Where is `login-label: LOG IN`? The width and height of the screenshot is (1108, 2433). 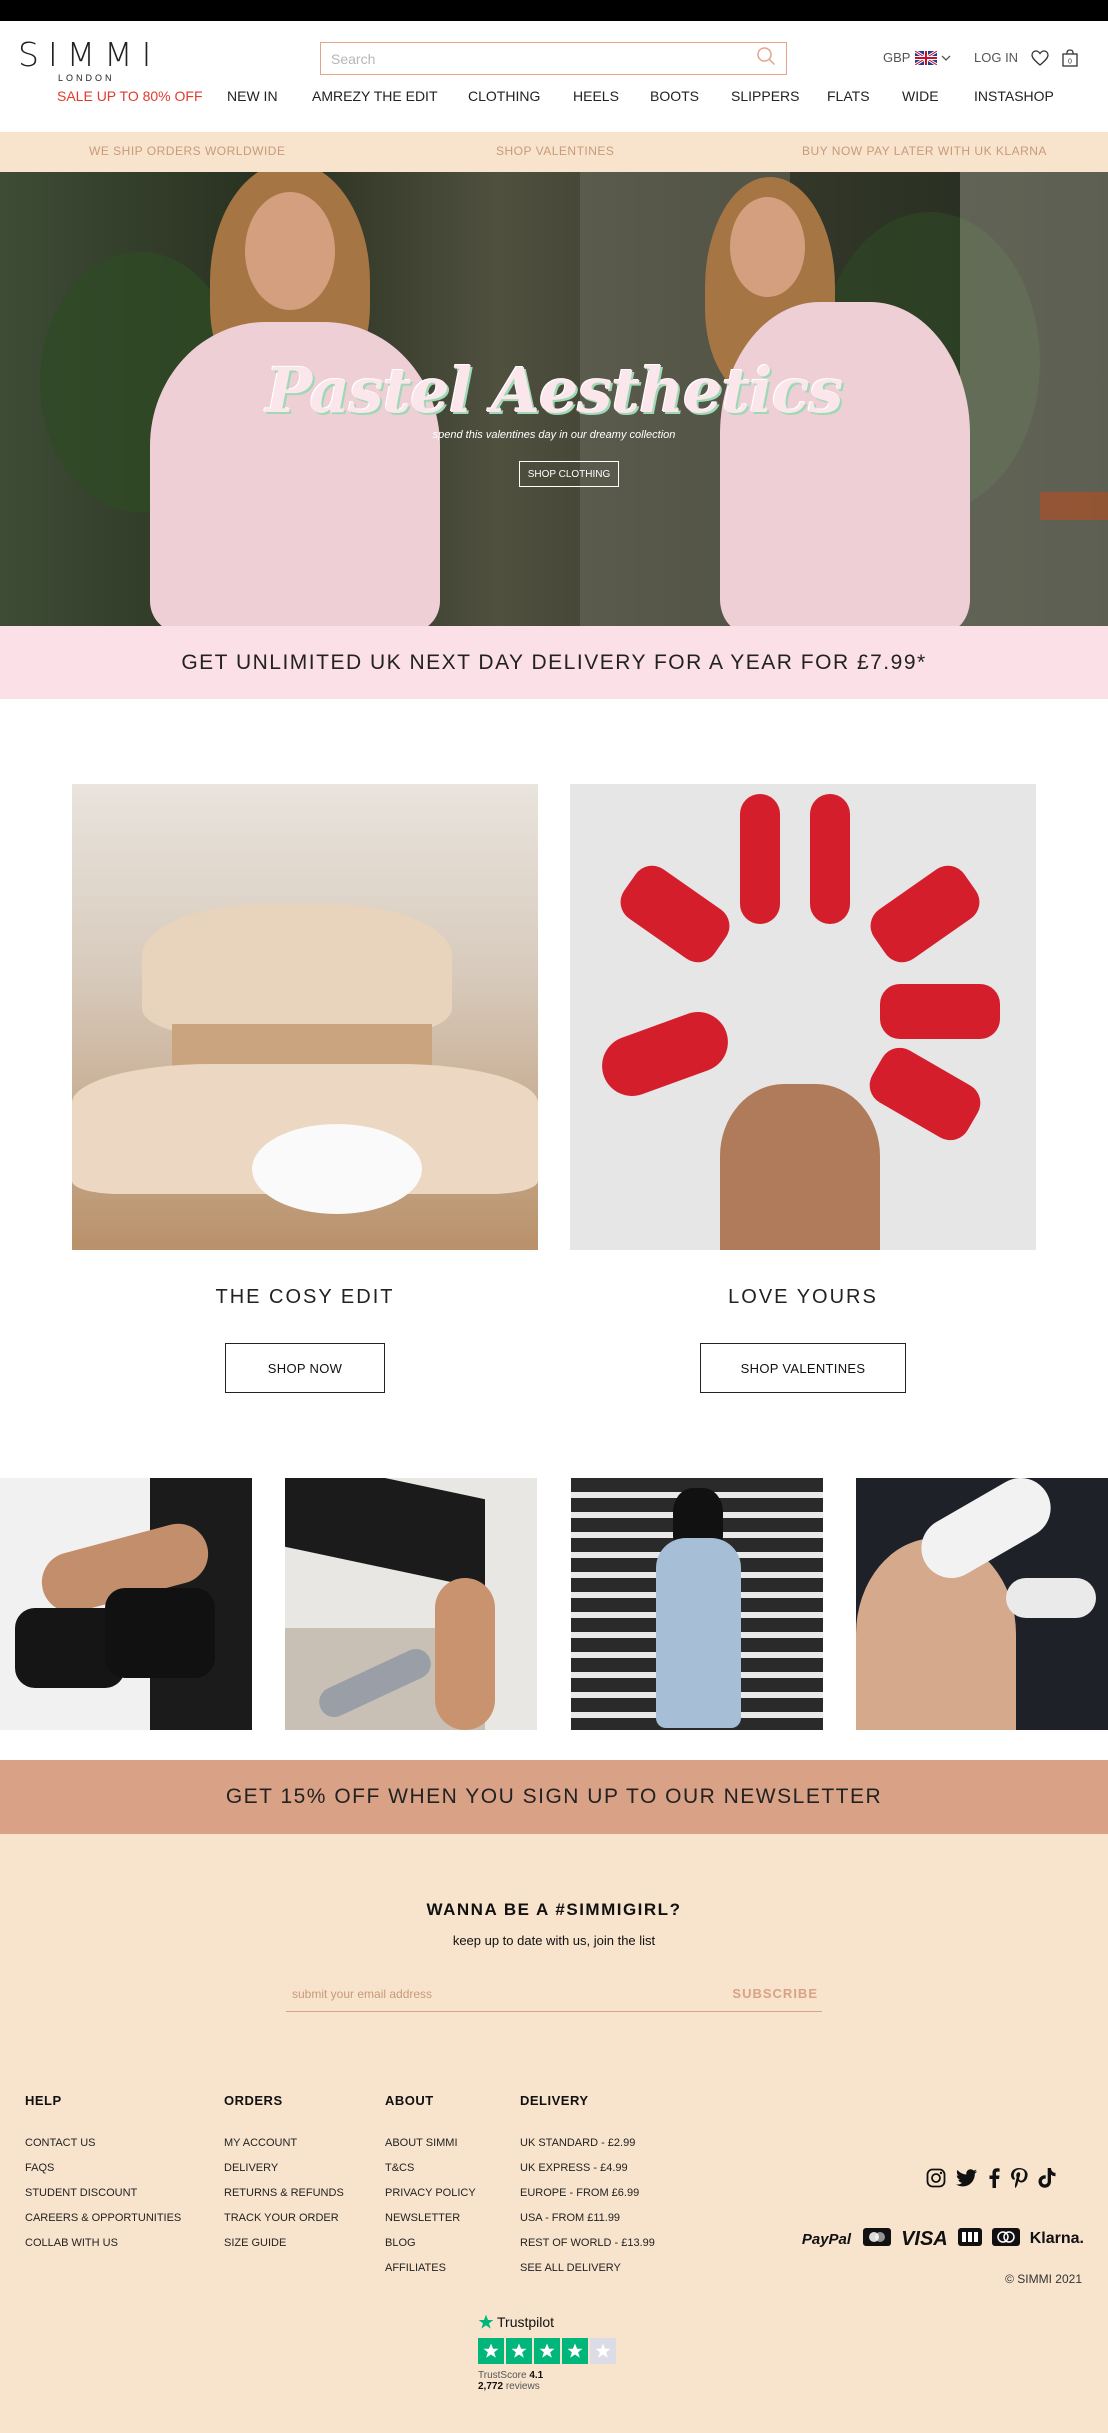 login-label: LOG IN is located at coordinates (996, 57).